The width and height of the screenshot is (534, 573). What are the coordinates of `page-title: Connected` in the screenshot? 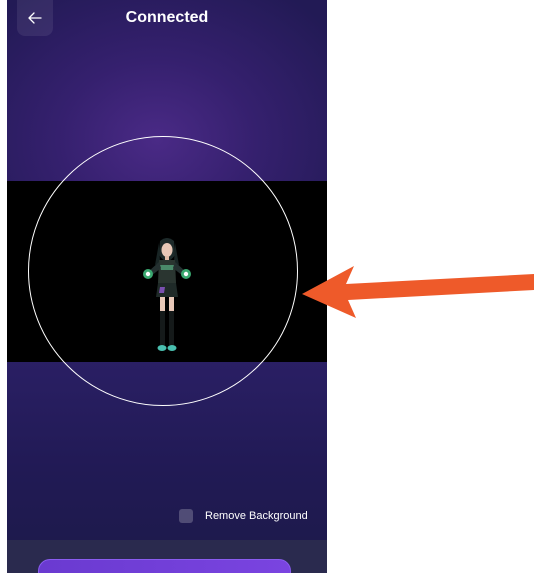 It's located at (167, 17).